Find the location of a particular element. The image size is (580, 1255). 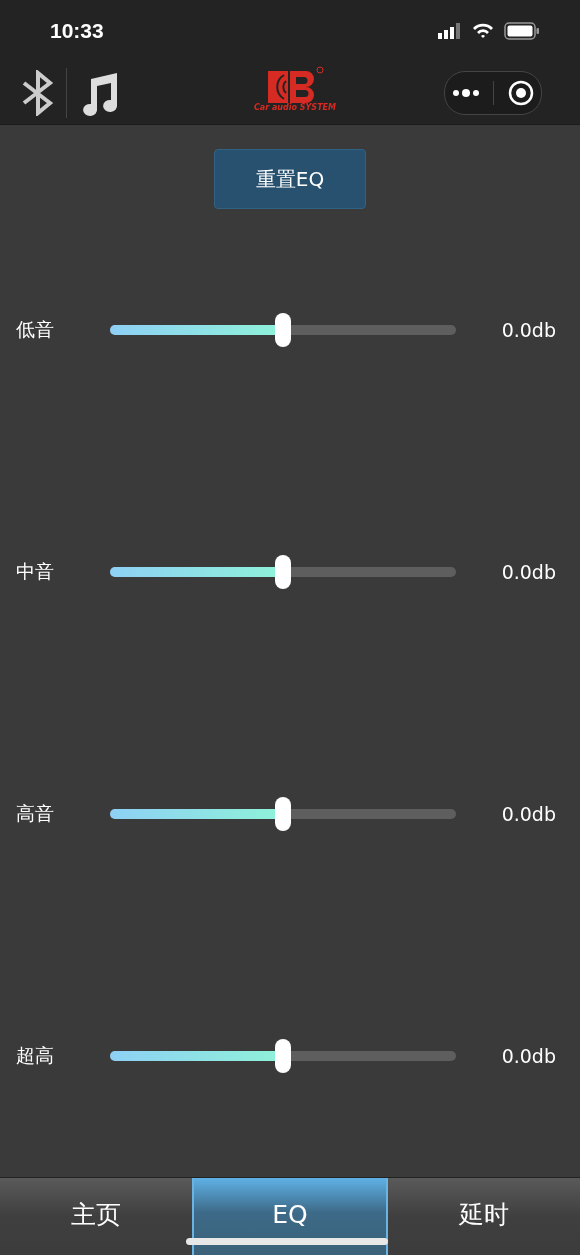

wifi-icon is located at coordinates (483, 31).